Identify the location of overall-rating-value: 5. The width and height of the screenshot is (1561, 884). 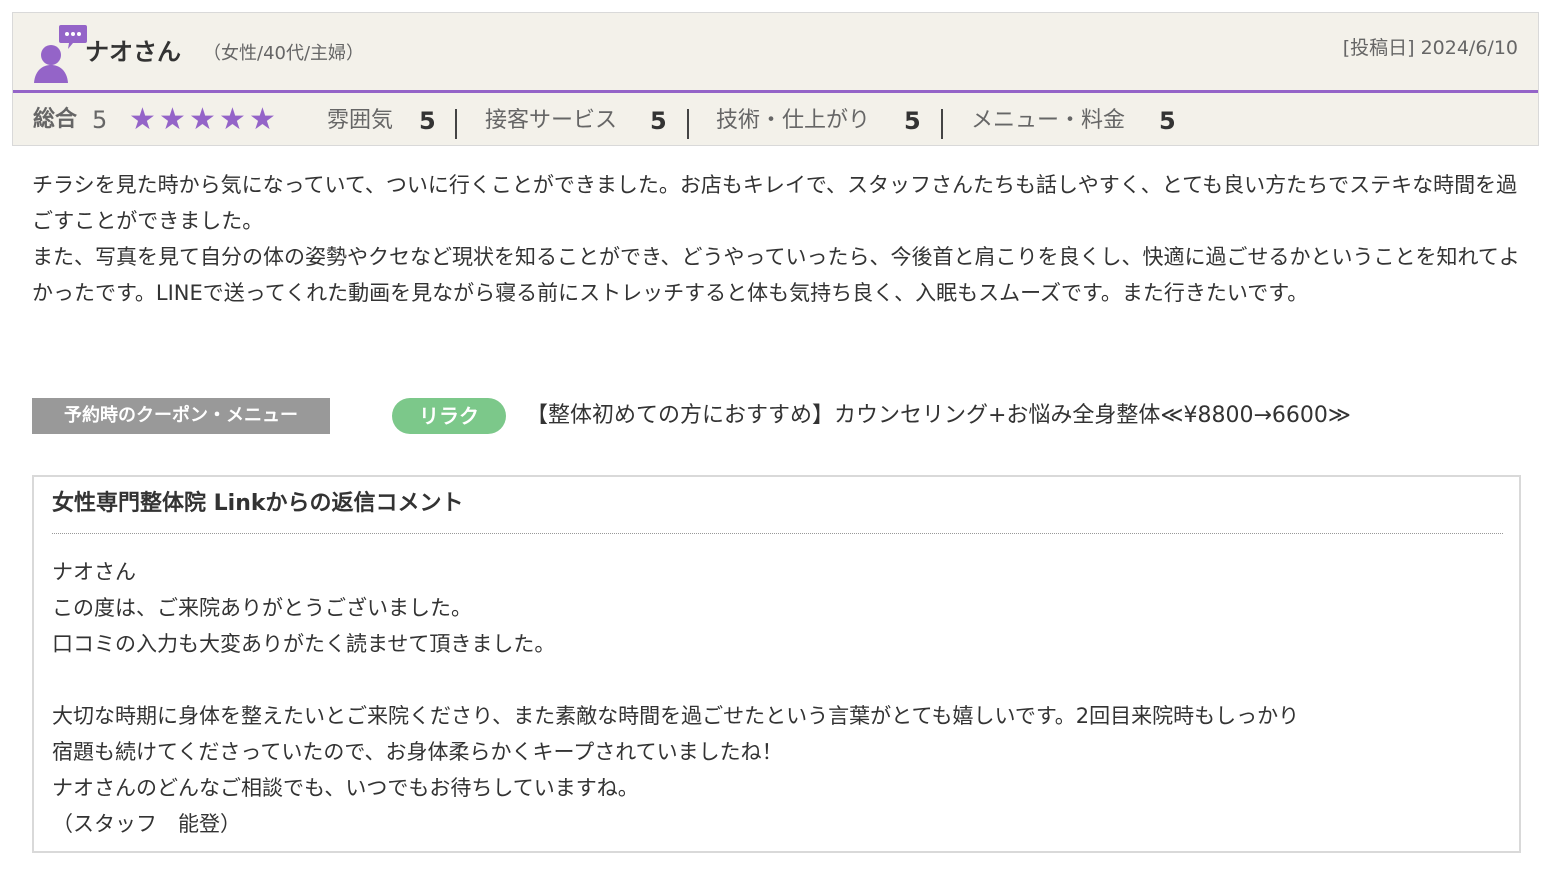
(100, 120).